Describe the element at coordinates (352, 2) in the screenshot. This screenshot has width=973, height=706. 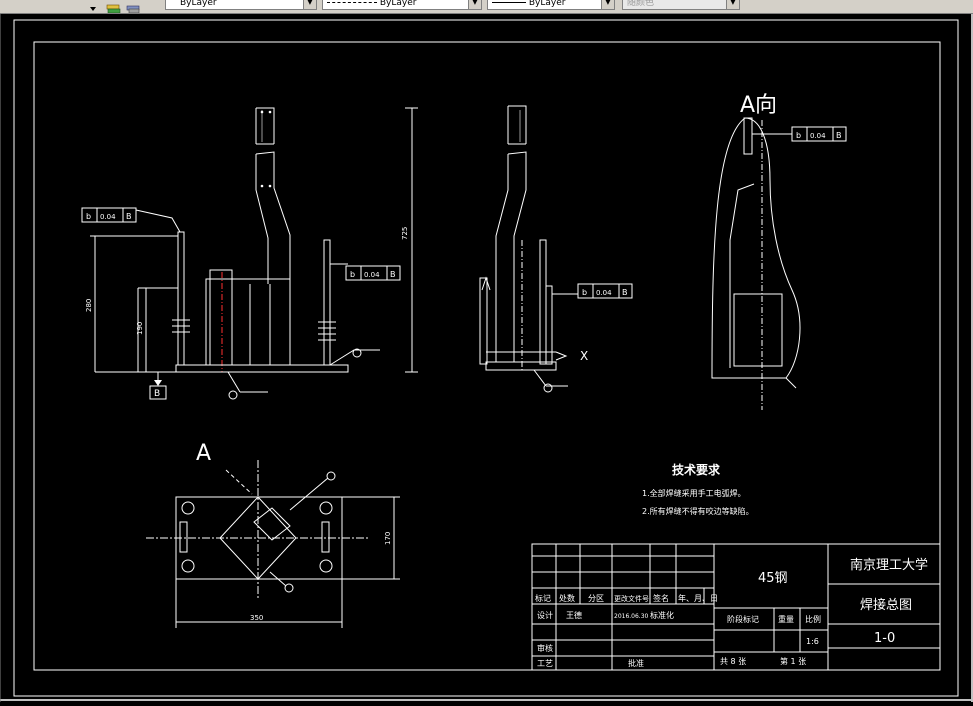
I see `linetype-preview` at that location.